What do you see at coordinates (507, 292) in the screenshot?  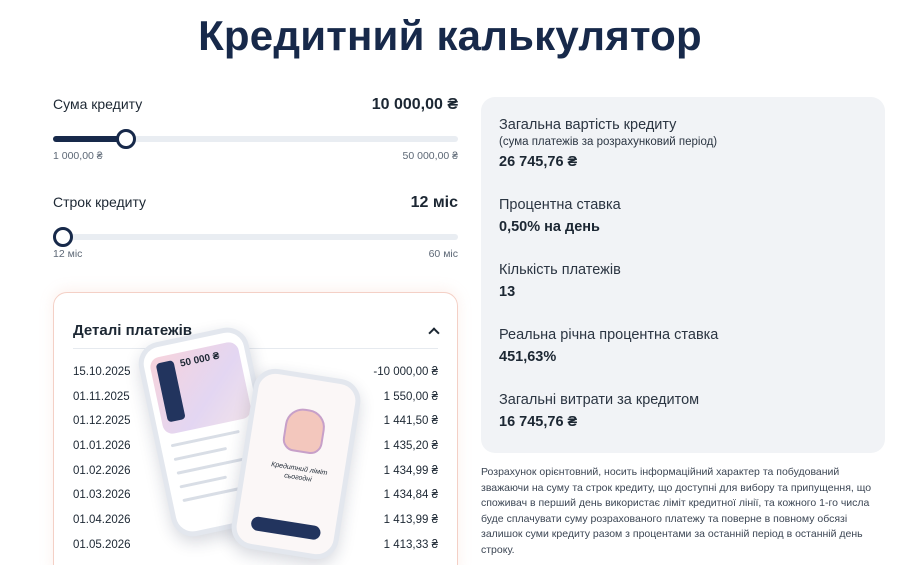 I see `payments-count-value: 13` at bounding box center [507, 292].